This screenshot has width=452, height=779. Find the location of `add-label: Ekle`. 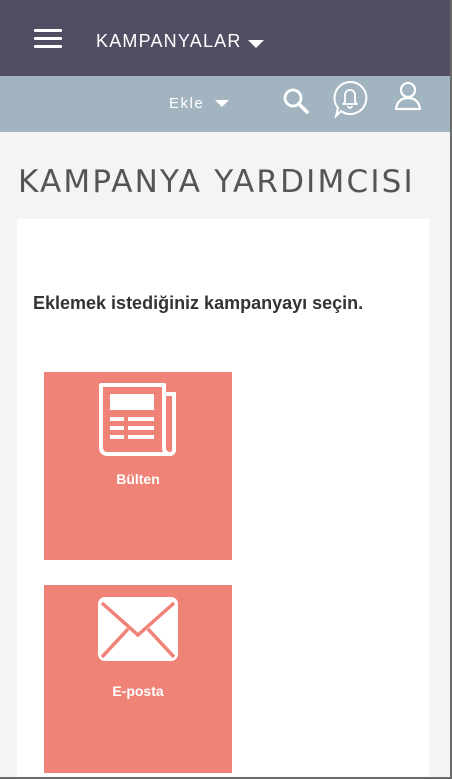

add-label: Ekle is located at coordinates (187, 103).